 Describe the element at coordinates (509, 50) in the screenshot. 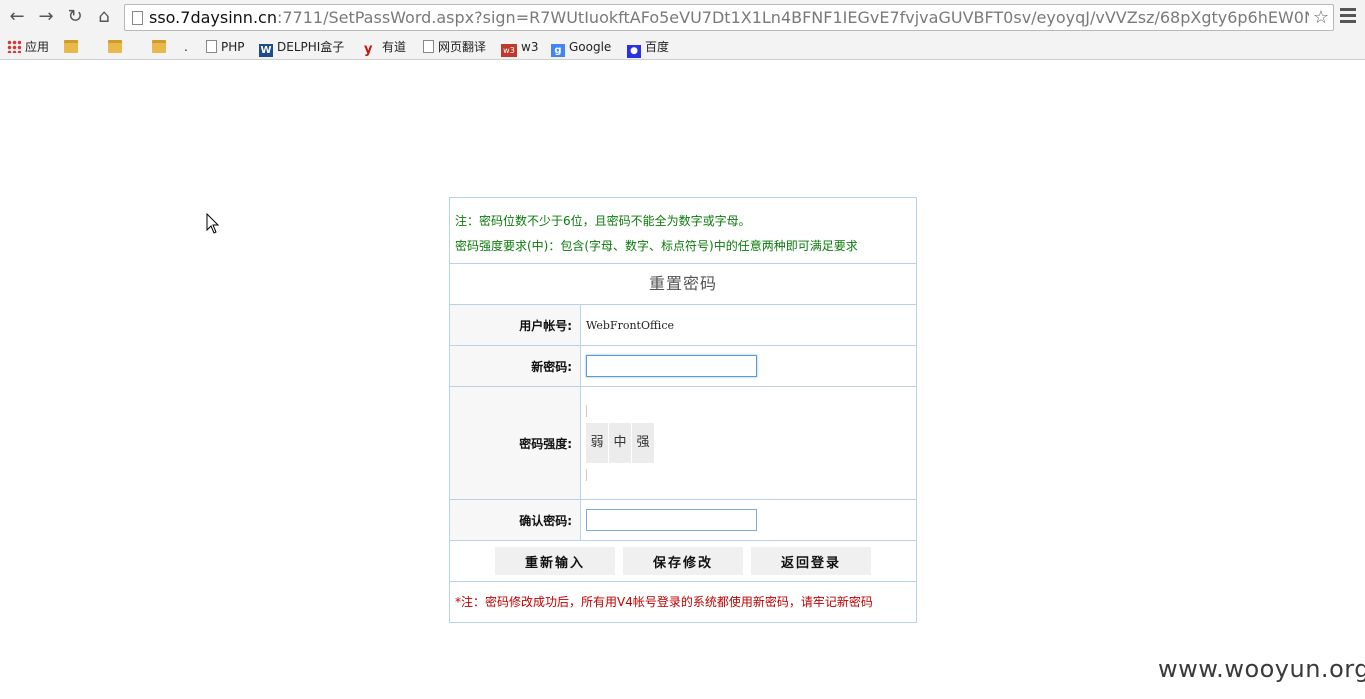

I see `w3-icon: w3` at that location.